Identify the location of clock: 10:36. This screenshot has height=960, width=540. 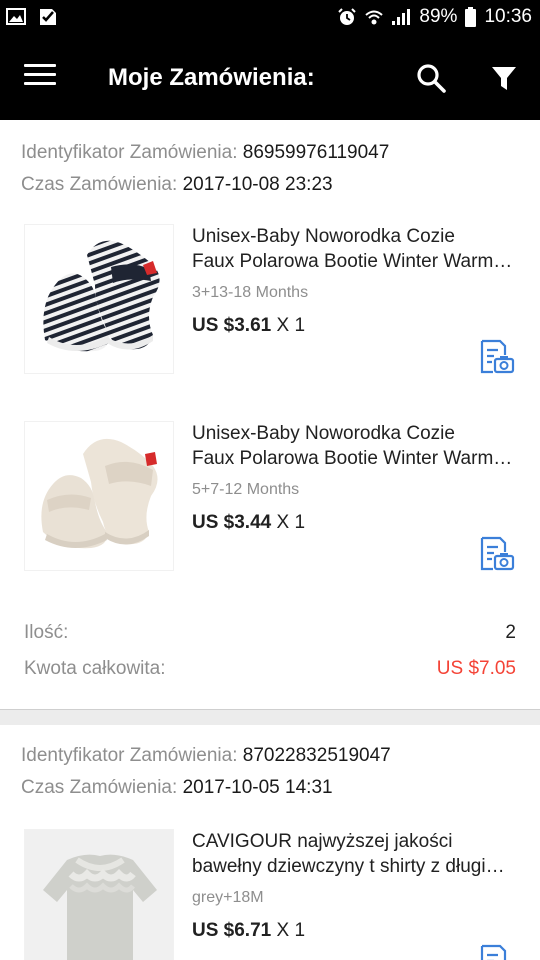
(508, 16).